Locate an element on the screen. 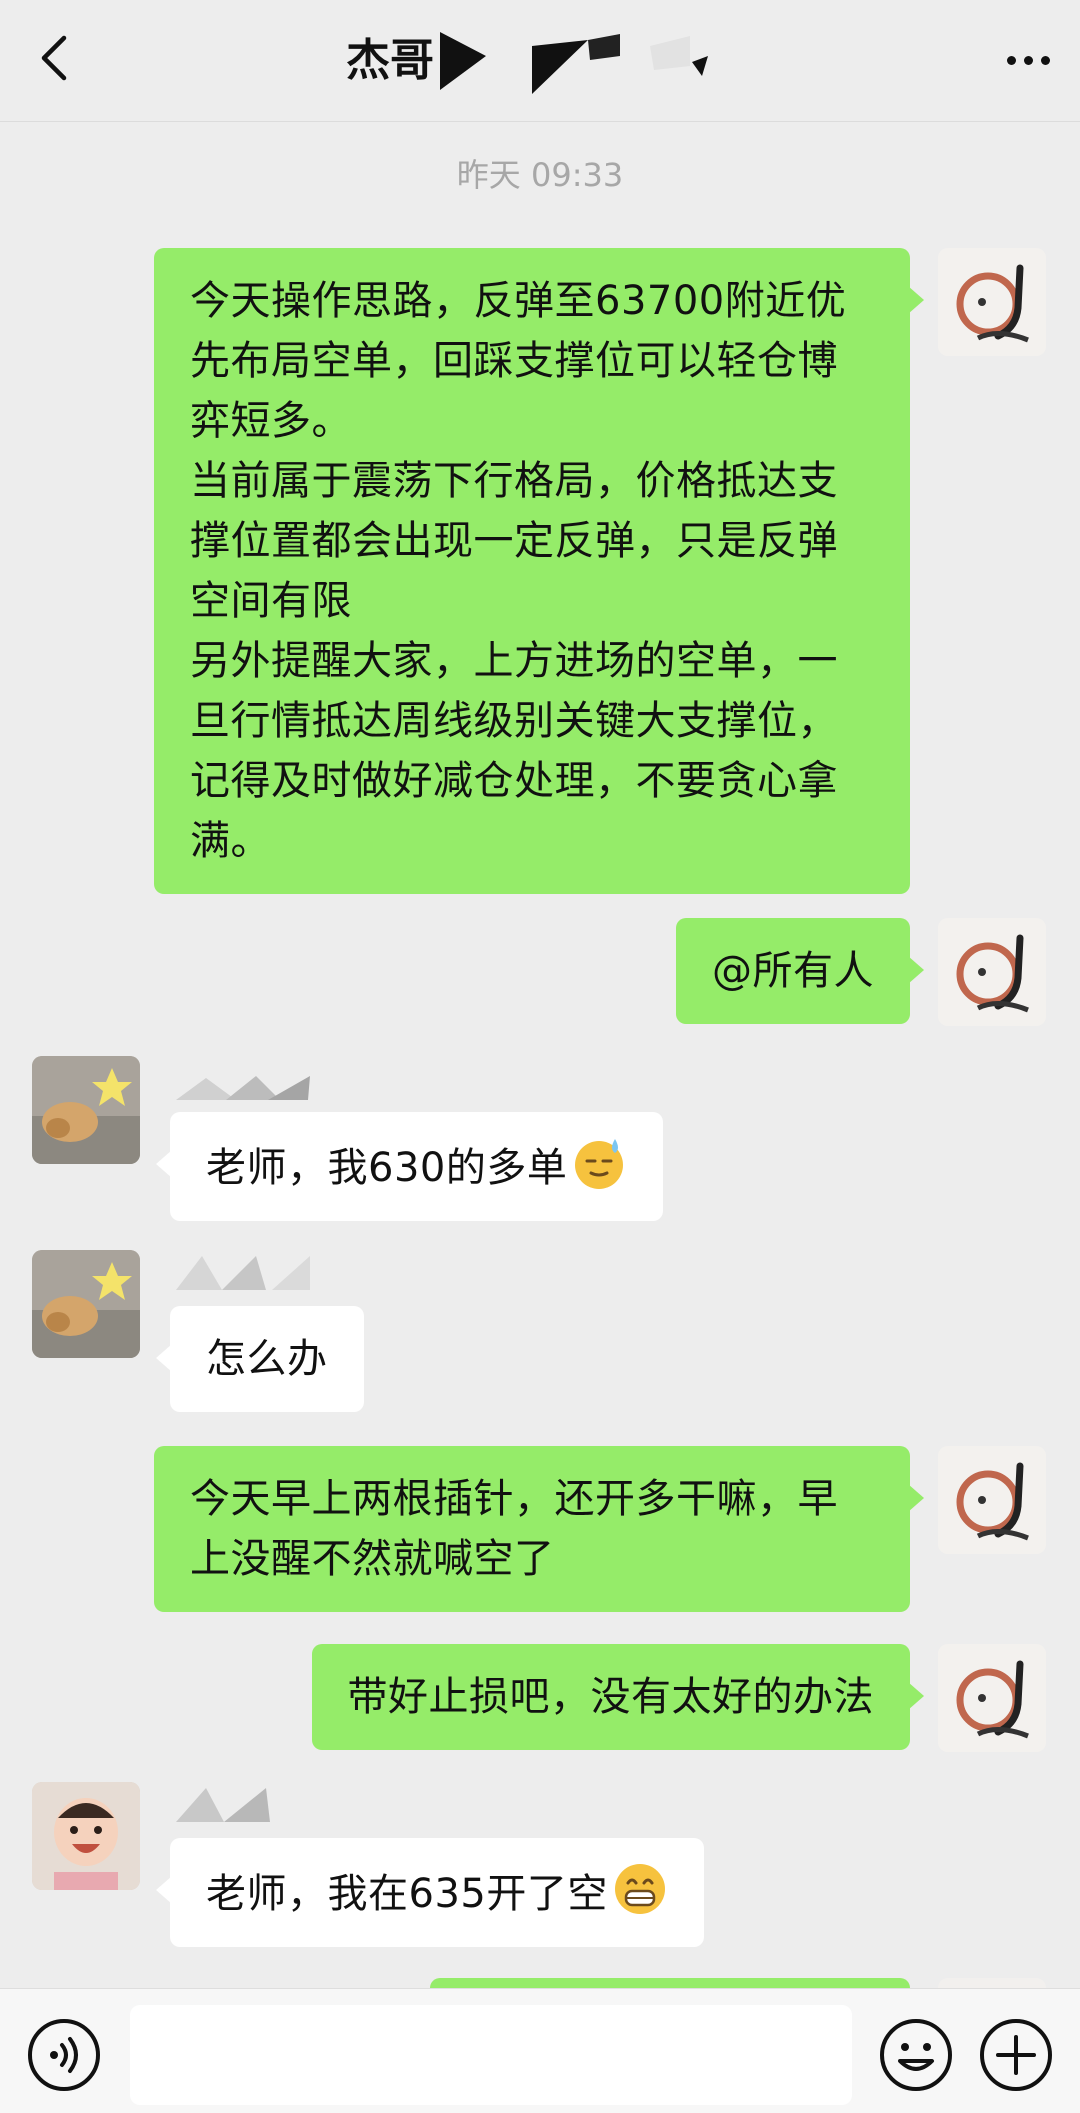 This screenshot has width=1080, height=2113. baby-avatar-icon is located at coordinates (86, 1836).